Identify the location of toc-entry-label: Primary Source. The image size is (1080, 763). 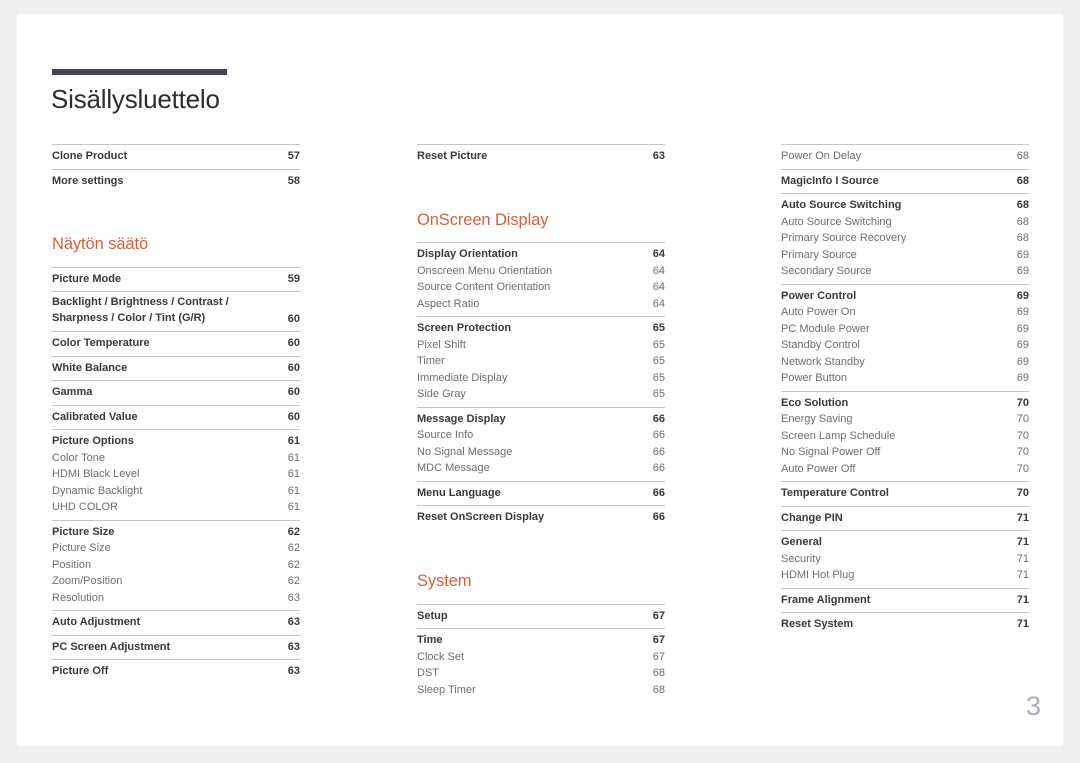
(819, 254).